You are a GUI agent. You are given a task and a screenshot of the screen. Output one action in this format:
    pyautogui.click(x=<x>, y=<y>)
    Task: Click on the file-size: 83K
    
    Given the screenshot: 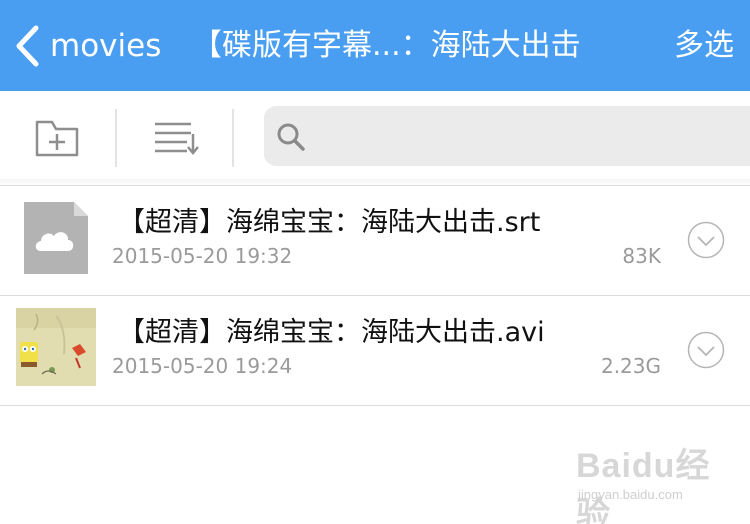 What is the action you would take?
    pyautogui.click(x=641, y=256)
    